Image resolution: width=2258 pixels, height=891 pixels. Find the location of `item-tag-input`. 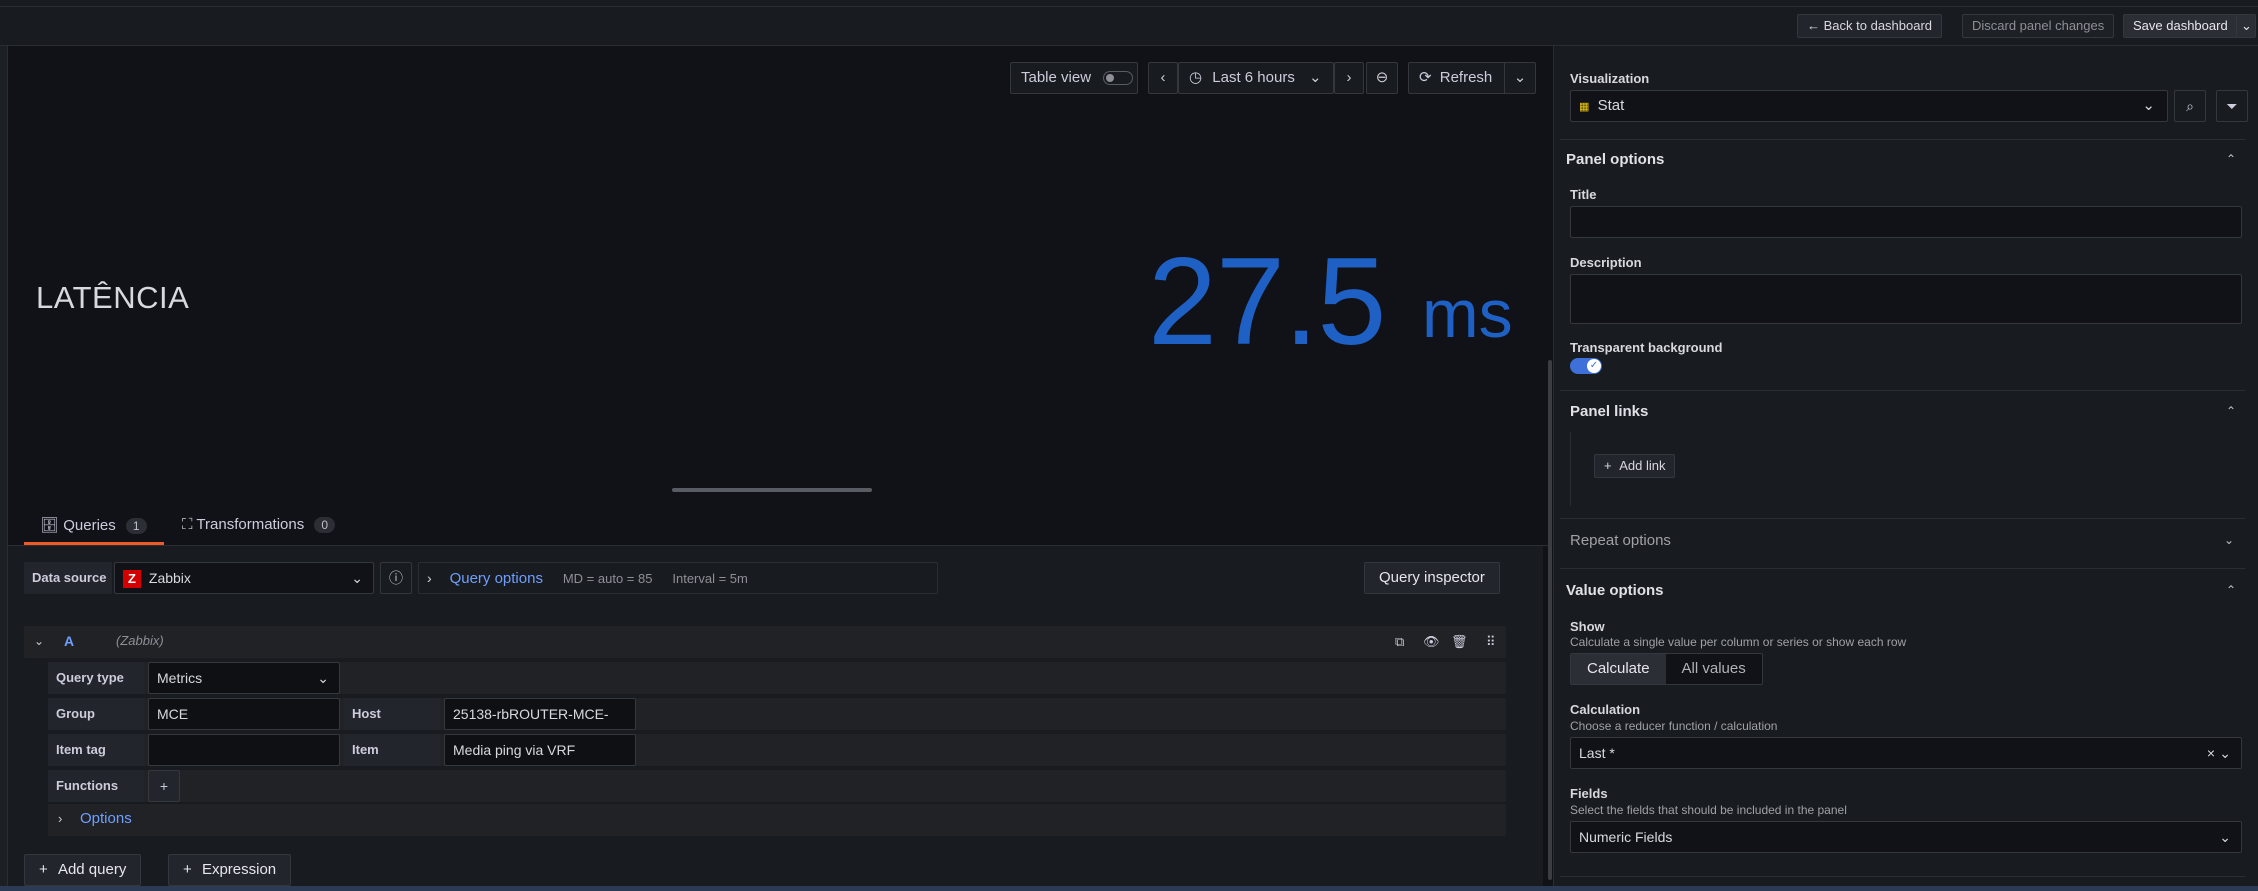

item-tag-input is located at coordinates (244, 750).